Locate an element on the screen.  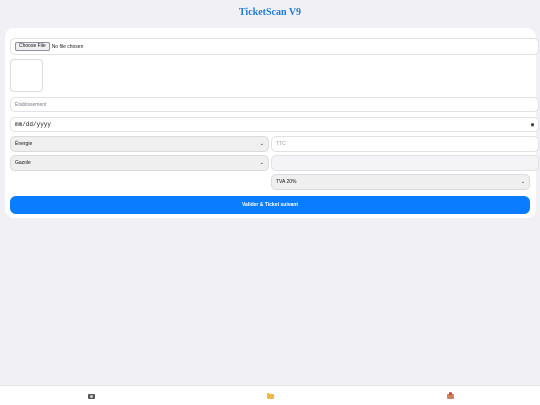
nav-export is located at coordinates (450, 396).